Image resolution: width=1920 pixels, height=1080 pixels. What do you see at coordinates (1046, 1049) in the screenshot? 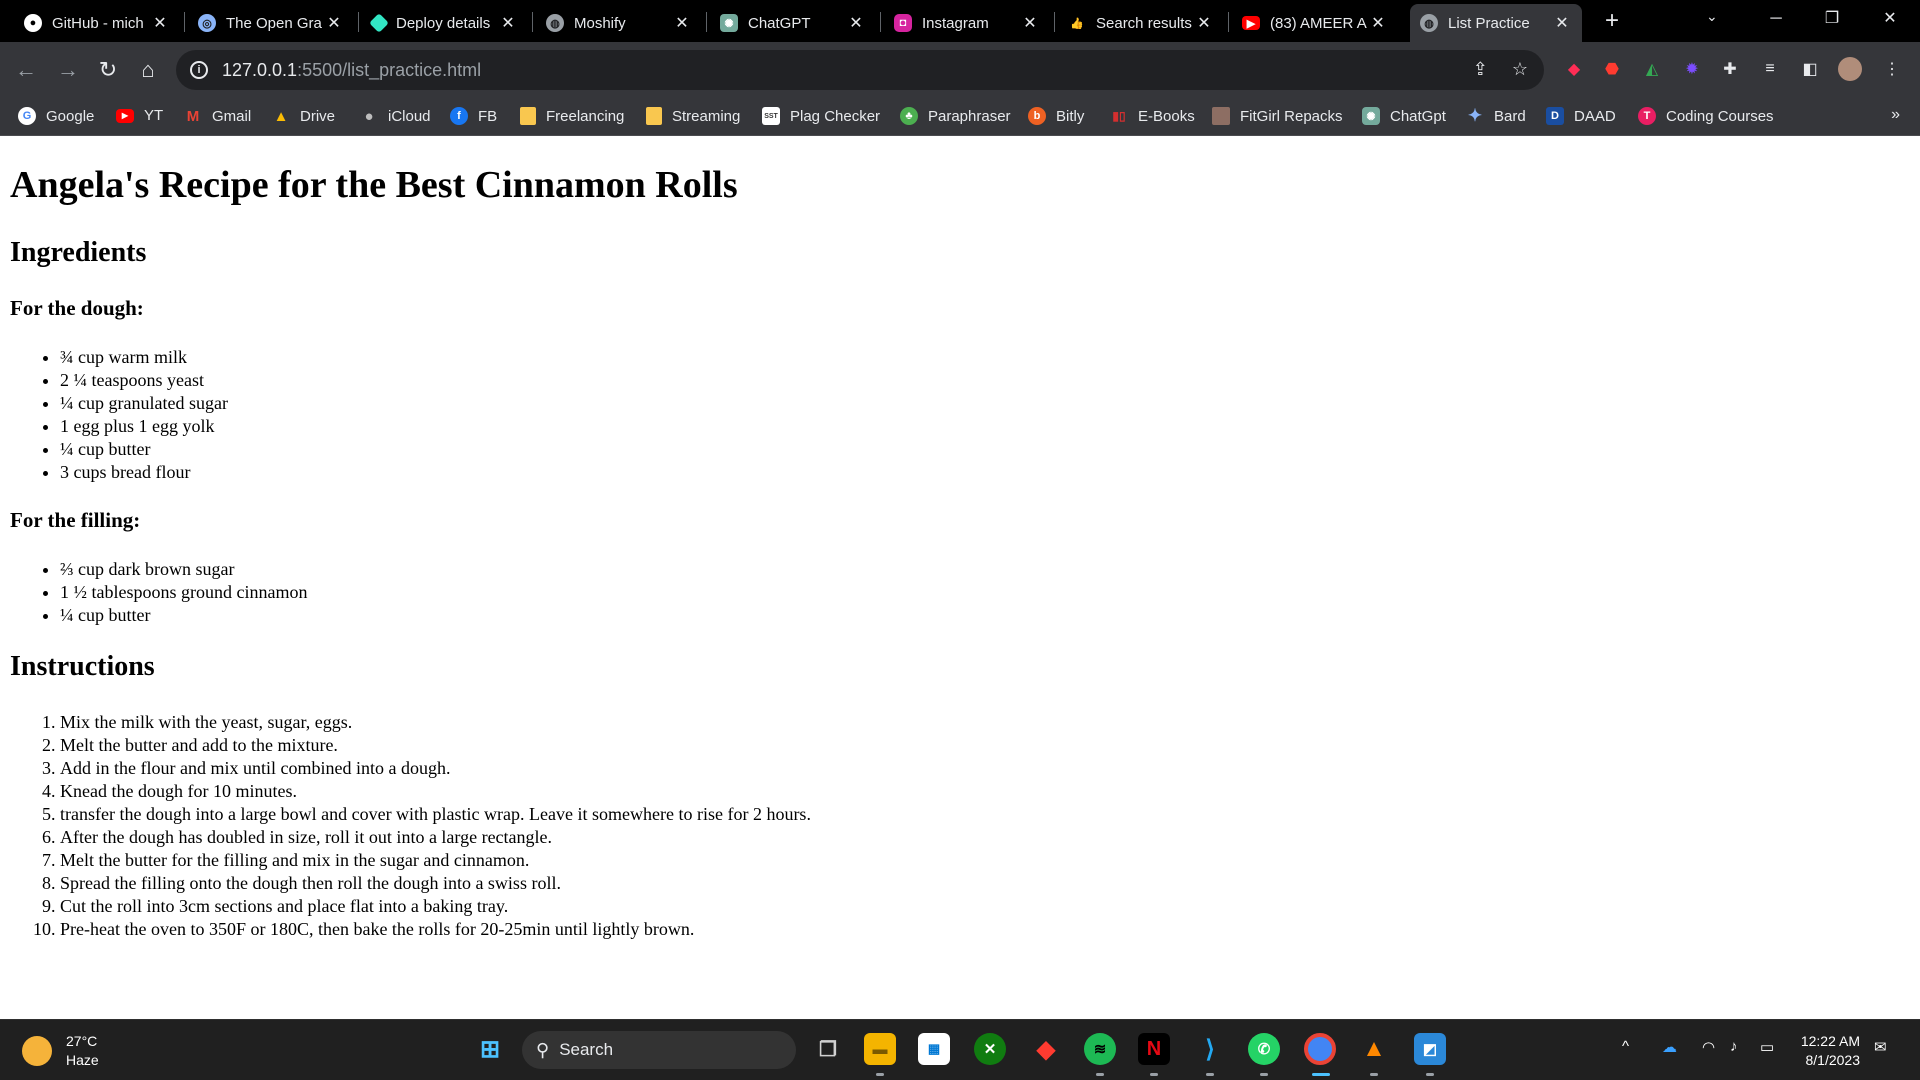
I see `anydesk-icon: ◆` at bounding box center [1046, 1049].